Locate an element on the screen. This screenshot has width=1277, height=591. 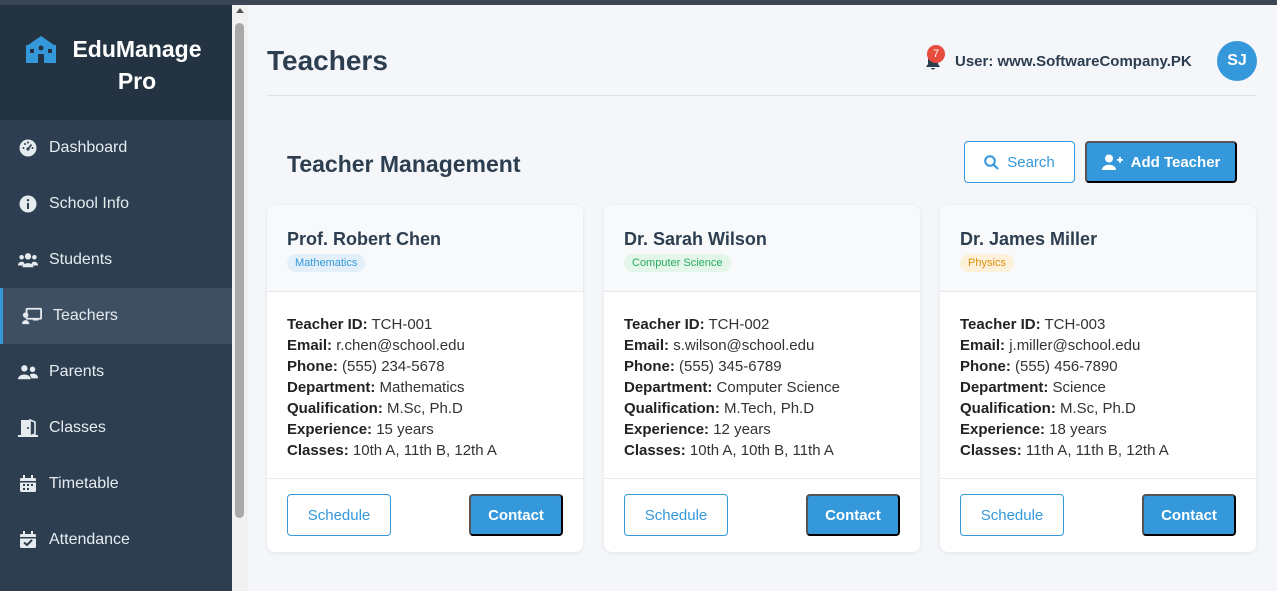
user-friends-icon is located at coordinates (28, 372).